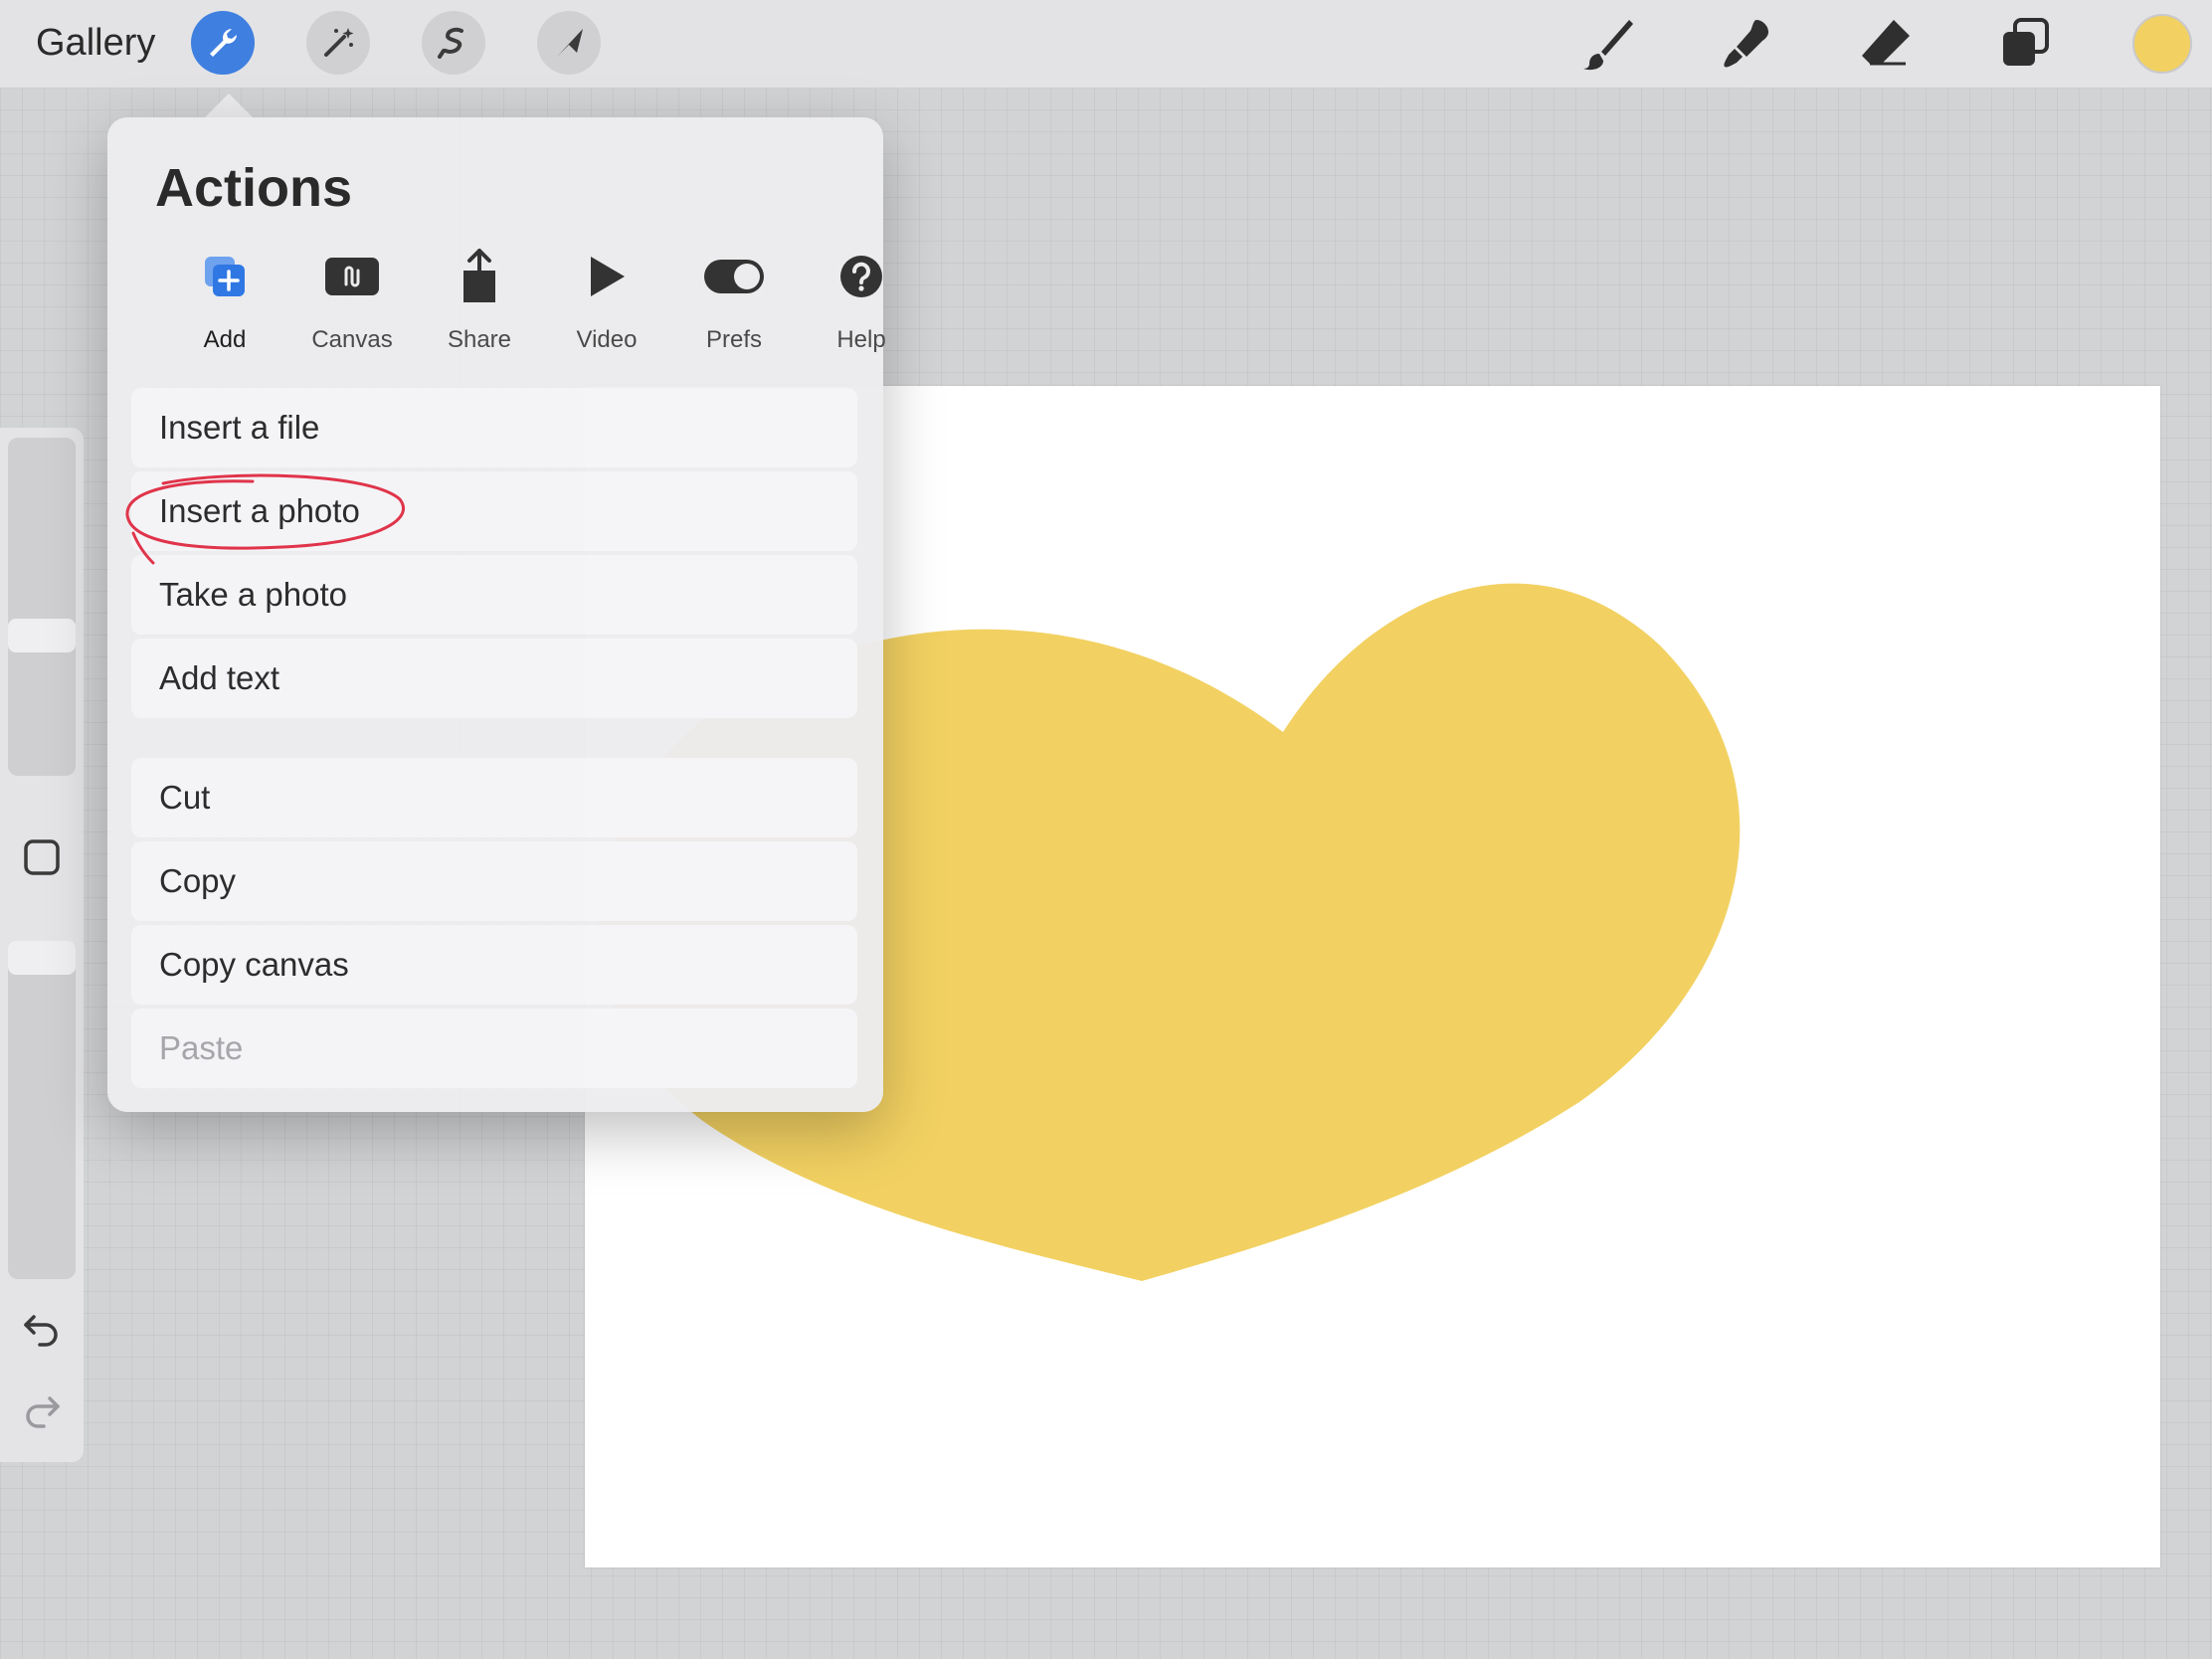 Image resolution: width=2212 pixels, height=1659 pixels. I want to click on menu-copy: Copy, so click(494, 881).